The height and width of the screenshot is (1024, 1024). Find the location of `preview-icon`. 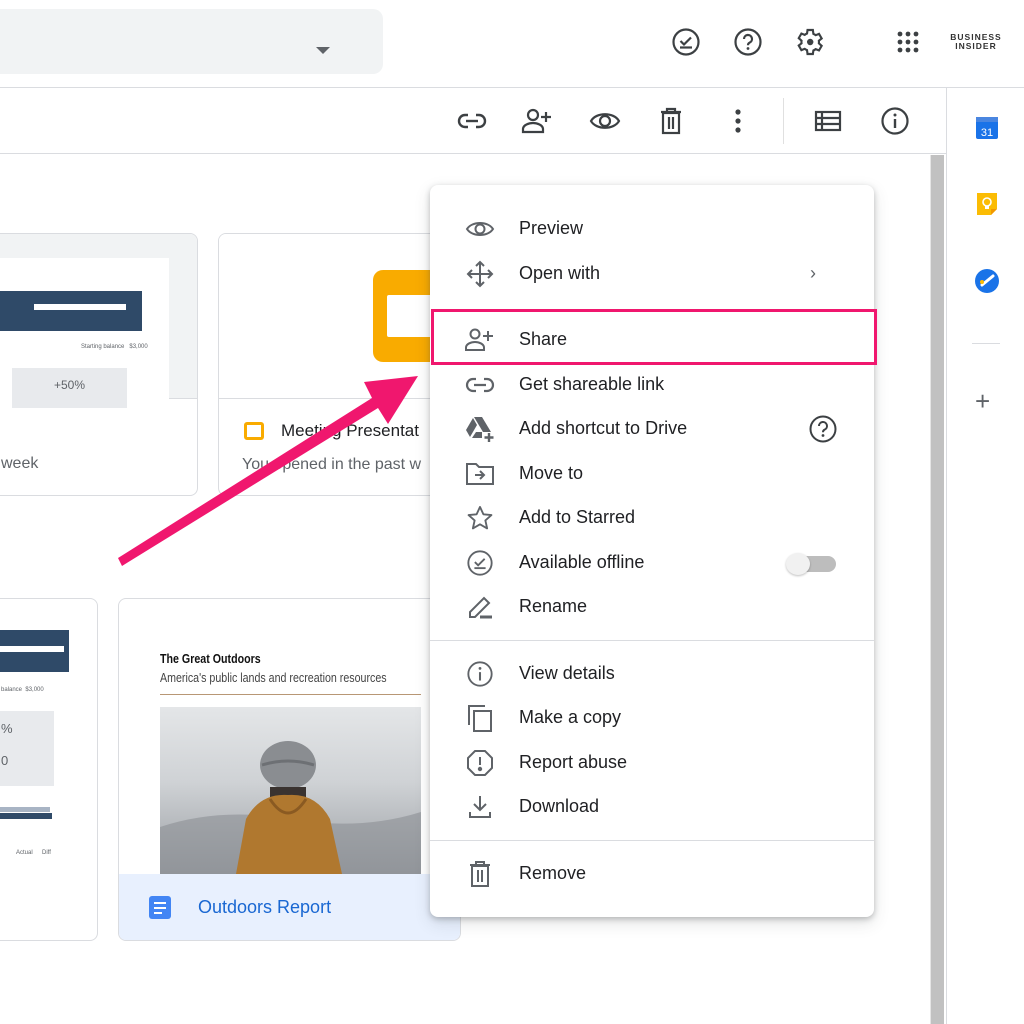

preview-icon is located at coordinates (605, 121).